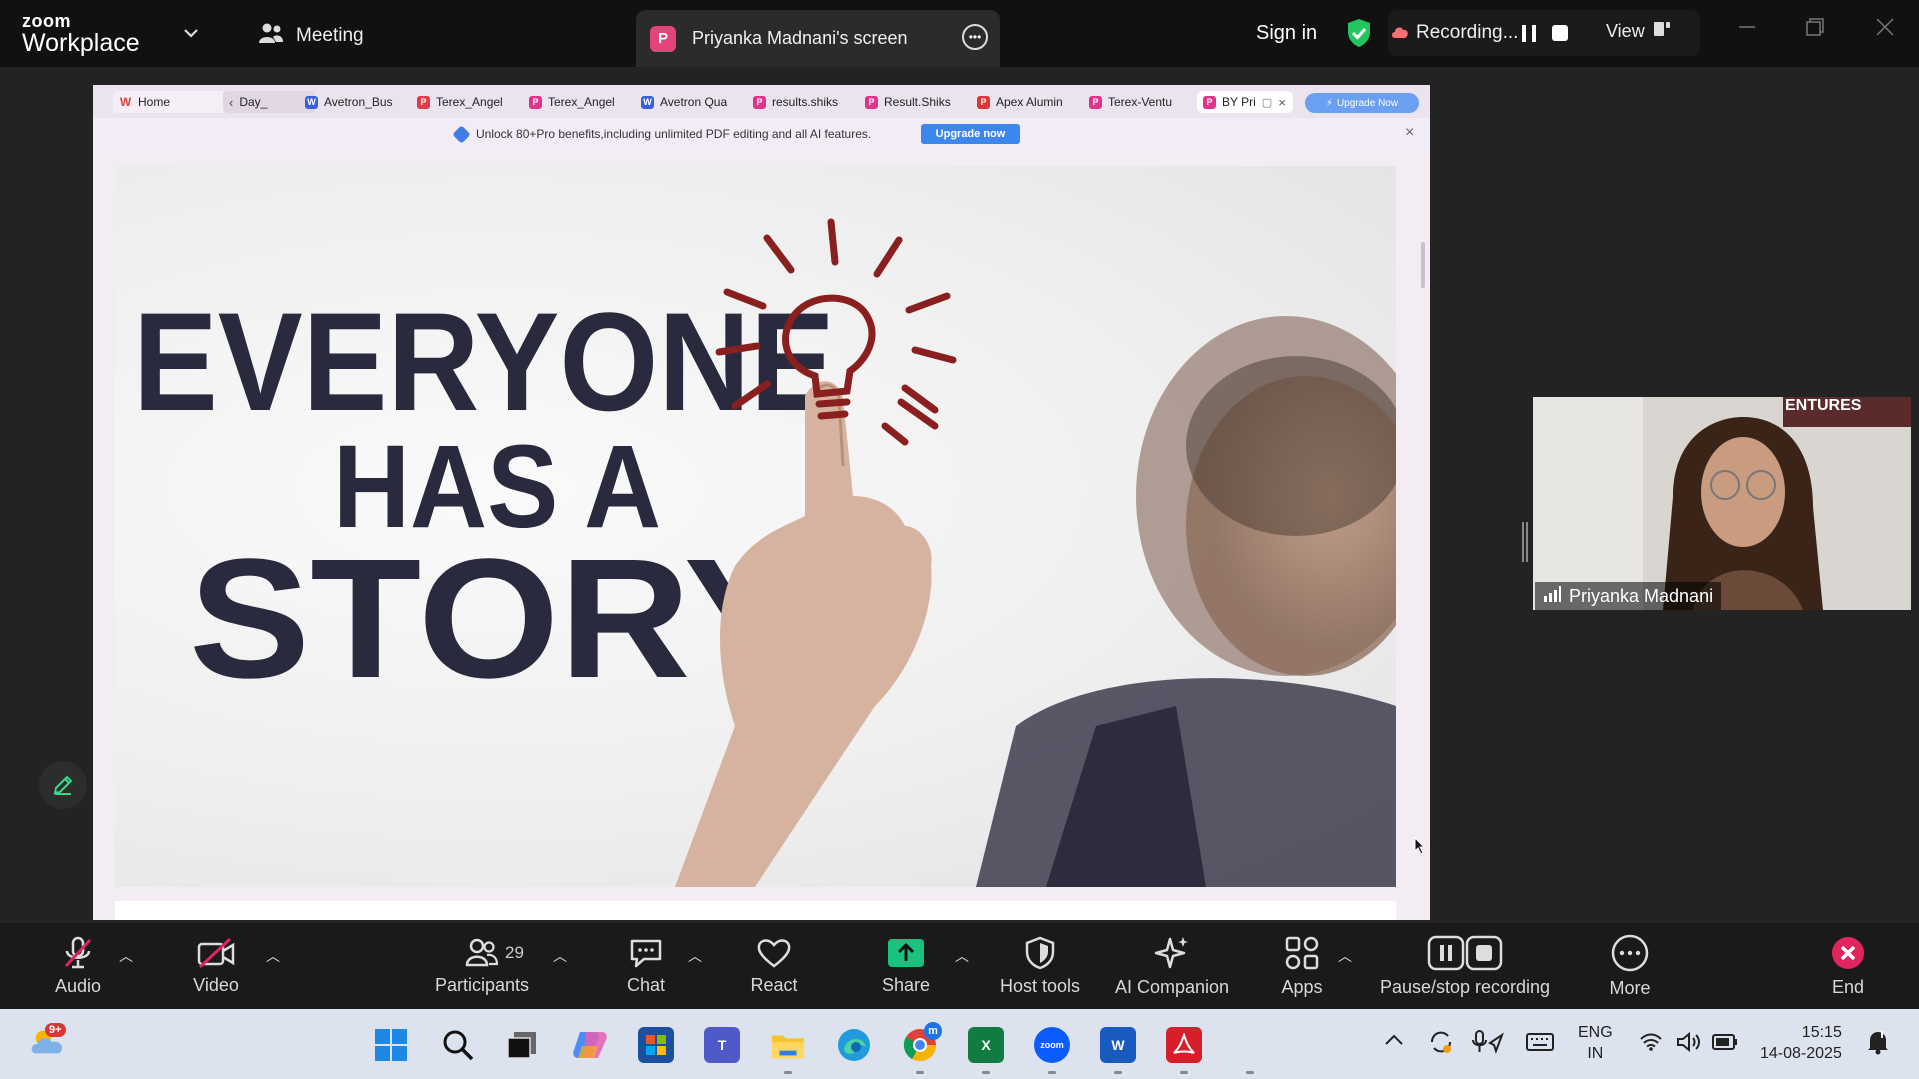 The image size is (1919, 1079). I want to click on browser-tab: W Avetron_Bus, so click(353, 102).